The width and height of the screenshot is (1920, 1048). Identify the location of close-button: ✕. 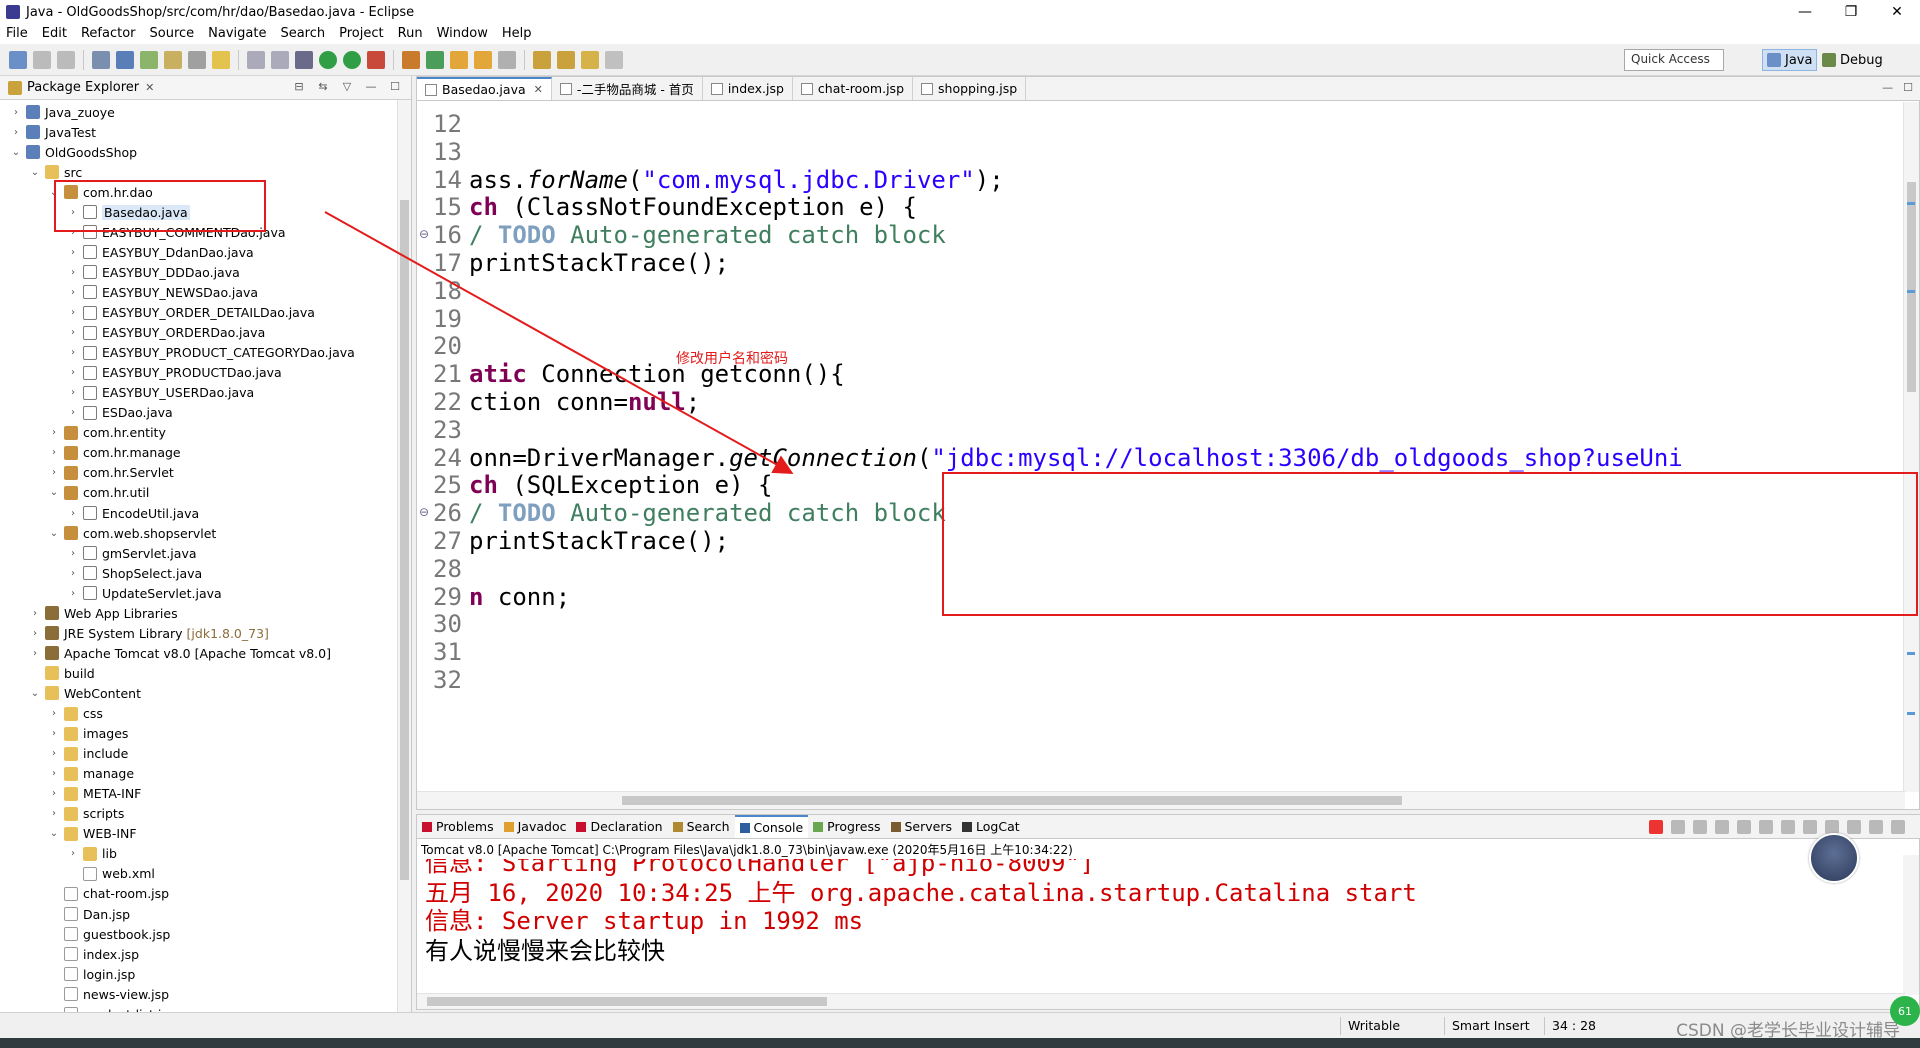
(1897, 12).